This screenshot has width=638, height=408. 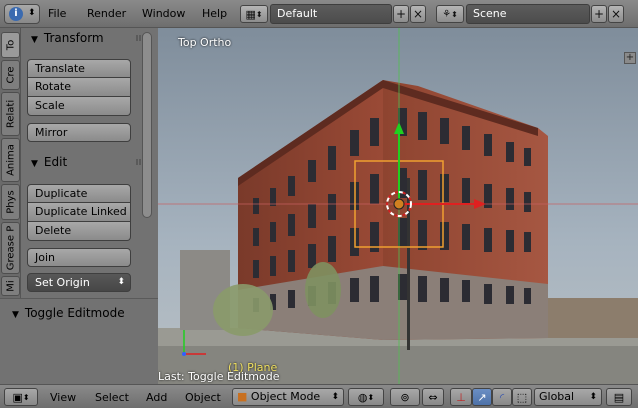 I want to click on scale-manipulator-toggle: ⬚, so click(x=522, y=397).